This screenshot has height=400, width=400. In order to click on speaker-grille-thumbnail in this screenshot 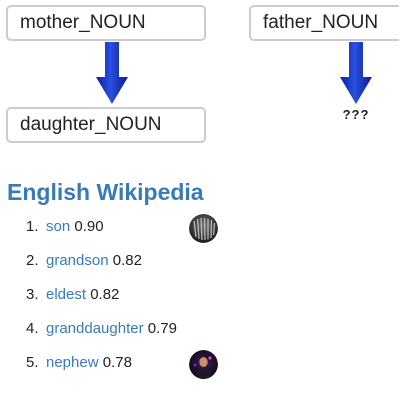, I will do `click(203, 228)`.